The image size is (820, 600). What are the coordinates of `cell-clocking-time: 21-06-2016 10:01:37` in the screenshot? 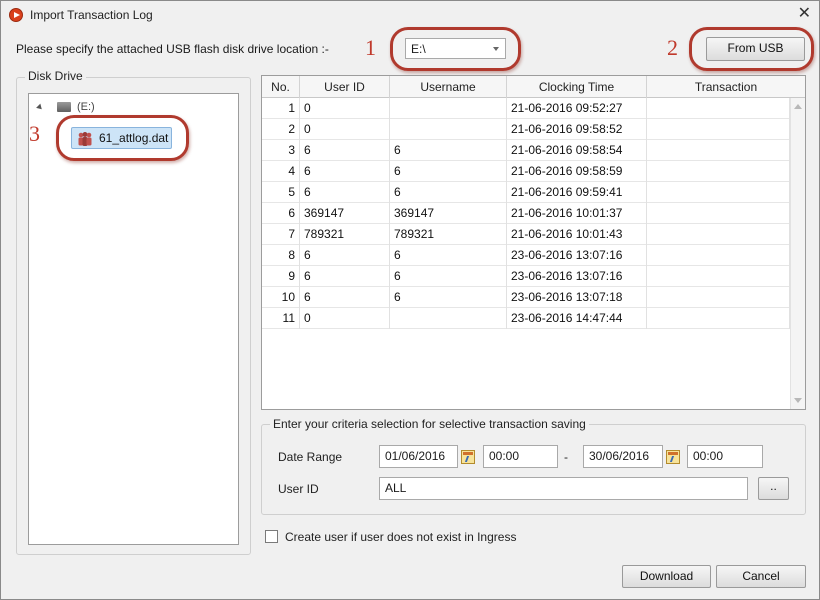 It's located at (577, 213).